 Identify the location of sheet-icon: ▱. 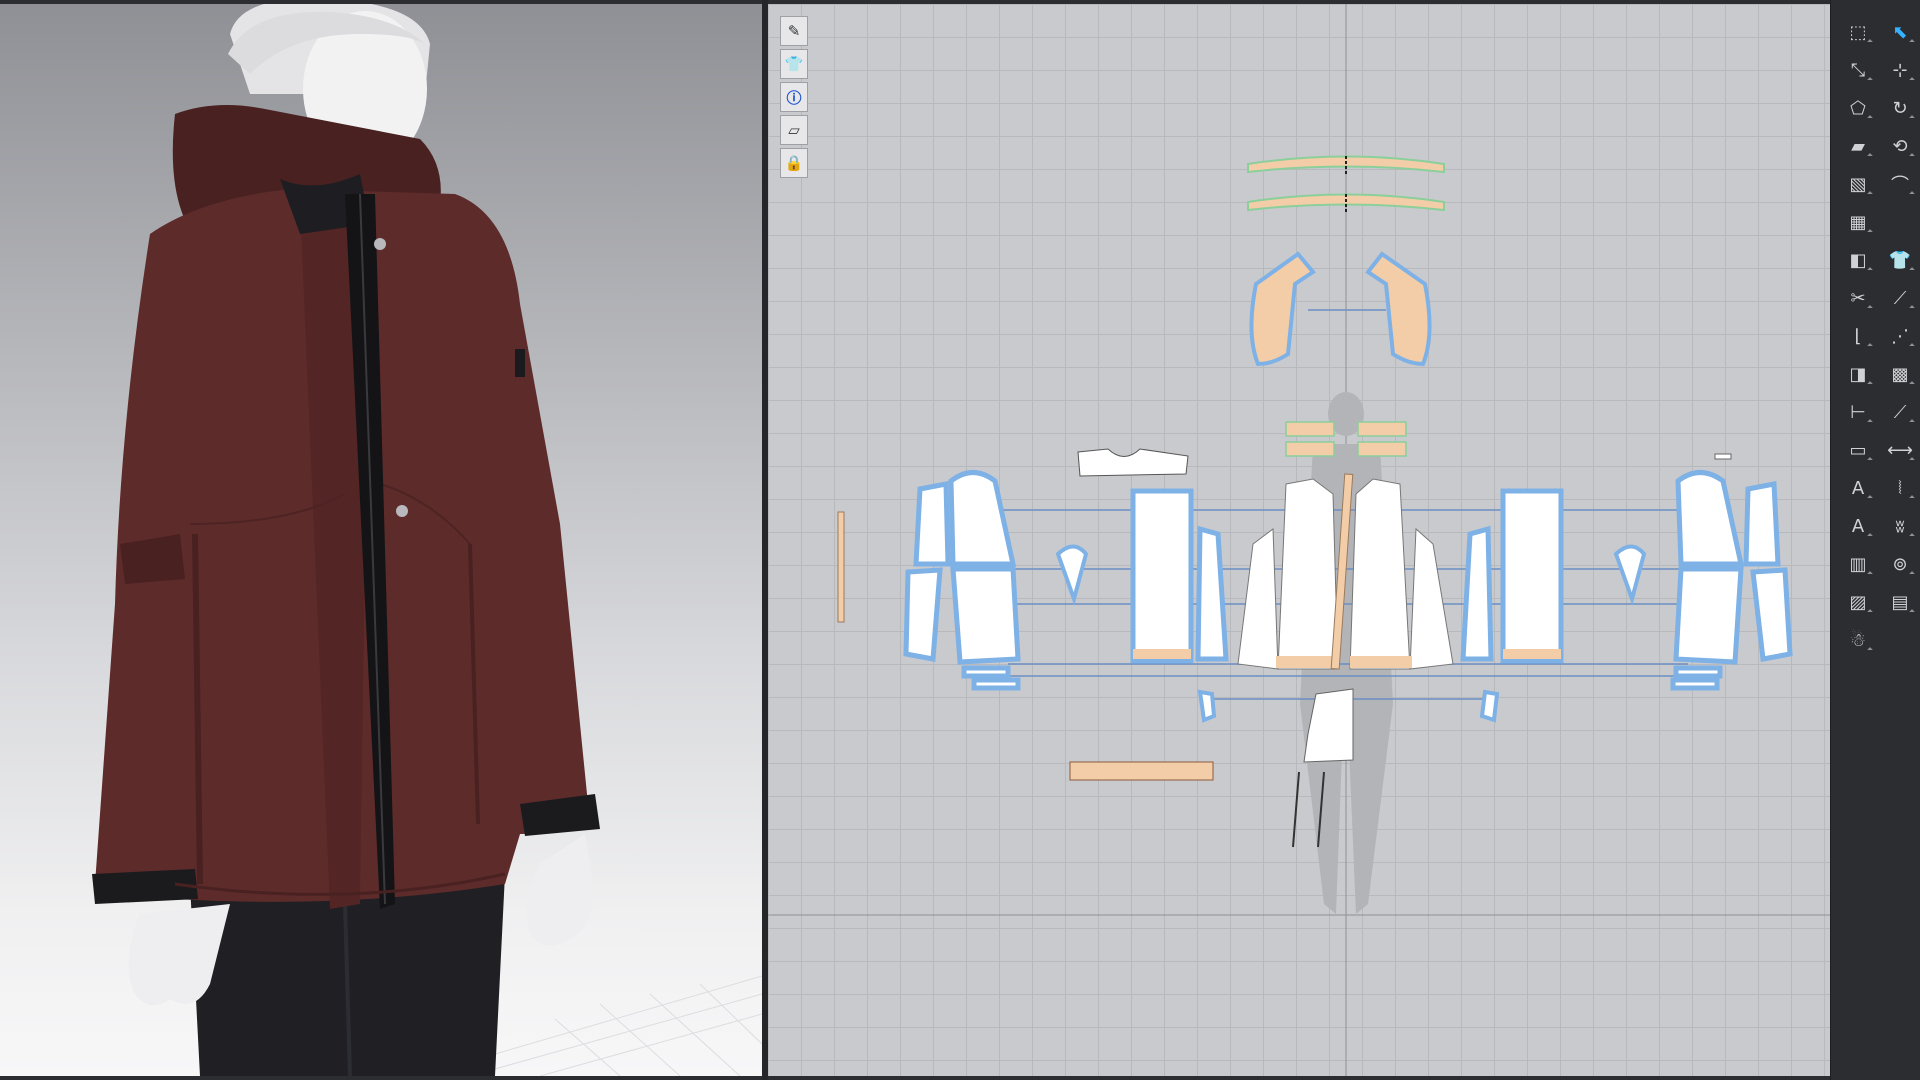
(794, 130).